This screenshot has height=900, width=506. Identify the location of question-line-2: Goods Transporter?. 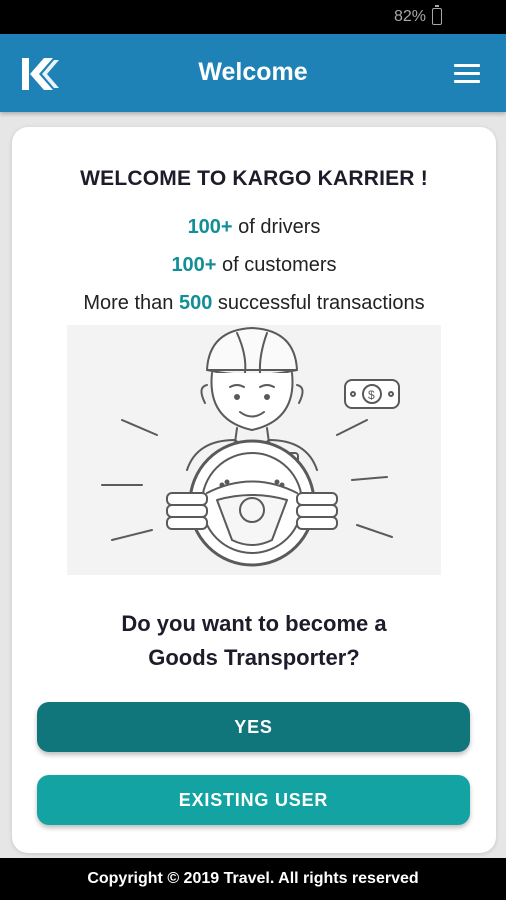
(254, 657).